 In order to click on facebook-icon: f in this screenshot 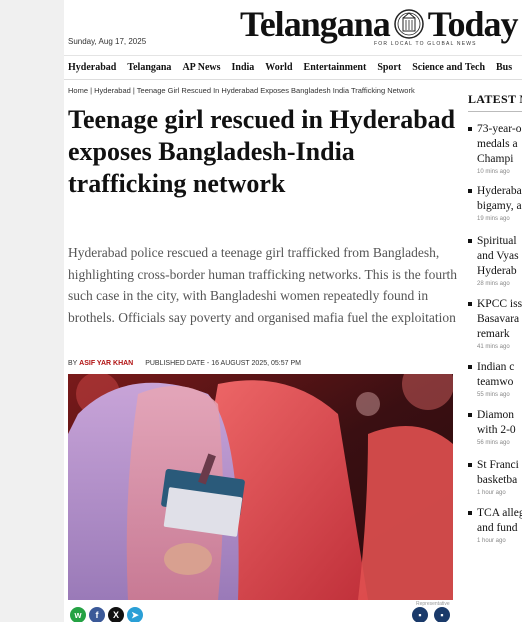, I will do `click(97, 614)`.